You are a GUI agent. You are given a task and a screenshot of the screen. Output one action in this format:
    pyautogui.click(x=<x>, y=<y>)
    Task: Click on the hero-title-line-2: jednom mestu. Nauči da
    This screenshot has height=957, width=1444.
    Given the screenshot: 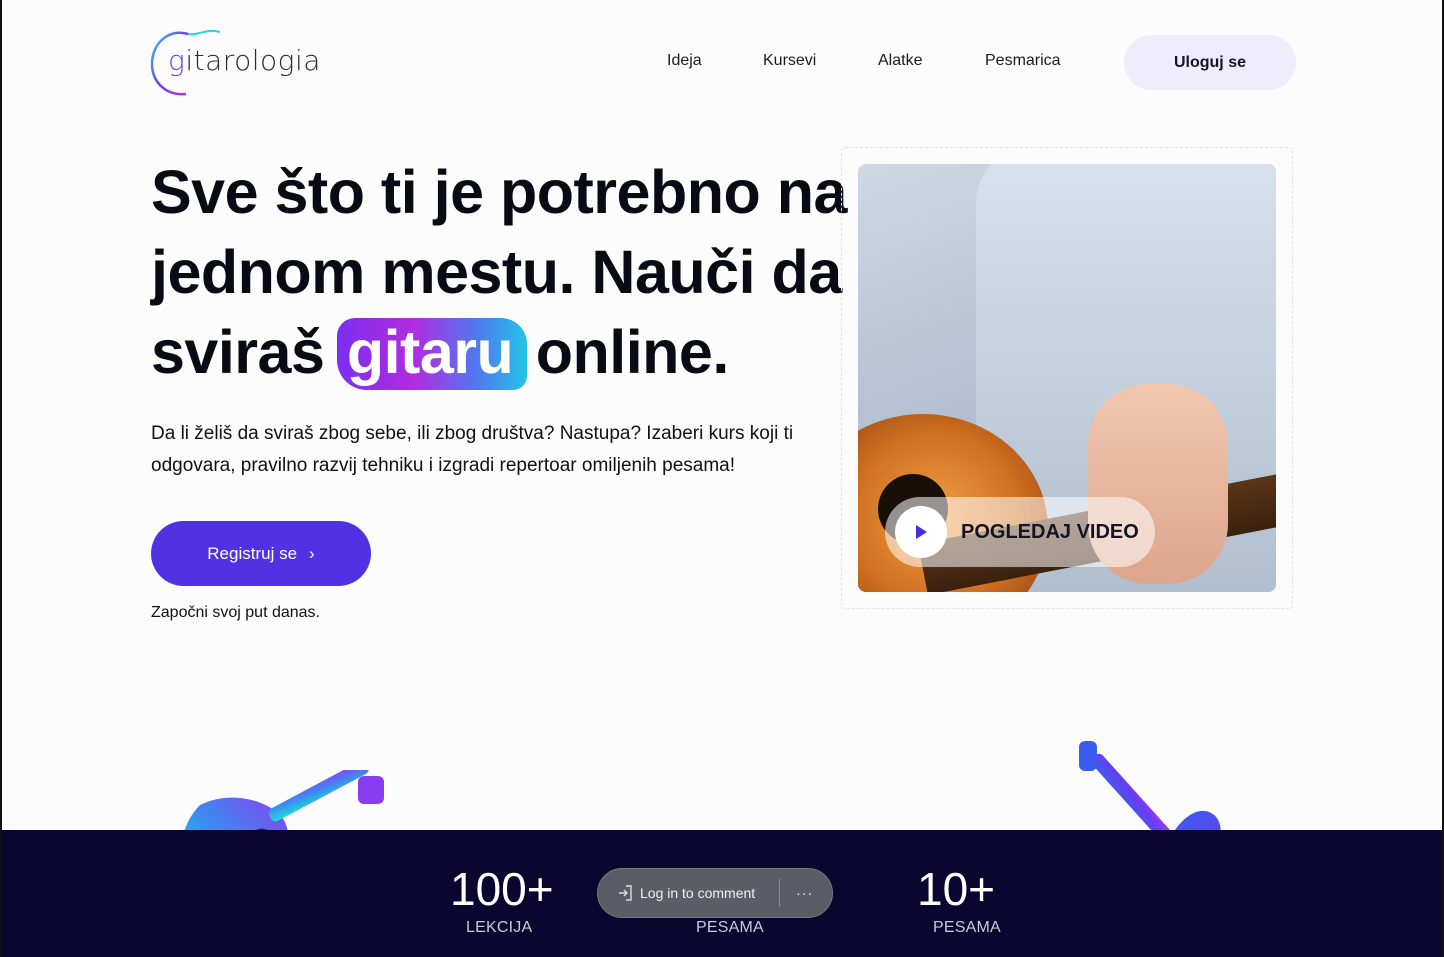 What is the action you would take?
    pyautogui.click(x=496, y=272)
    